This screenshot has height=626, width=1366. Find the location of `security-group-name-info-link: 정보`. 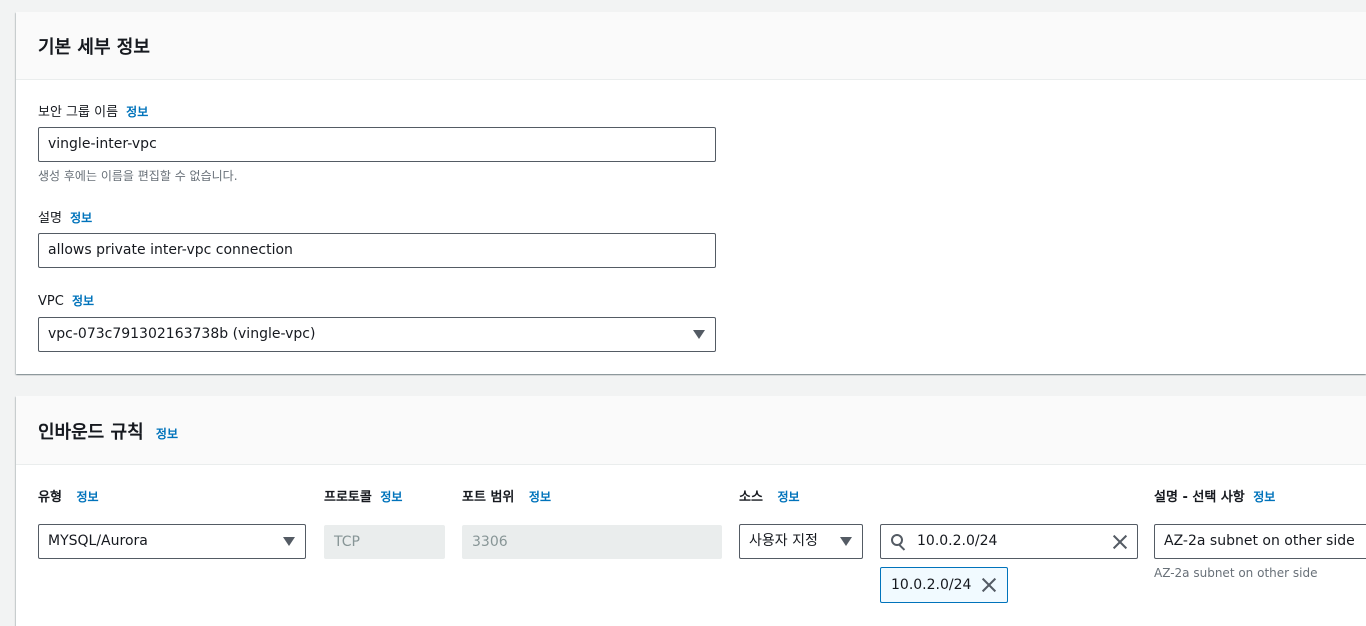

security-group-name-info-link: 정보 is located at coordinates (137, 112).